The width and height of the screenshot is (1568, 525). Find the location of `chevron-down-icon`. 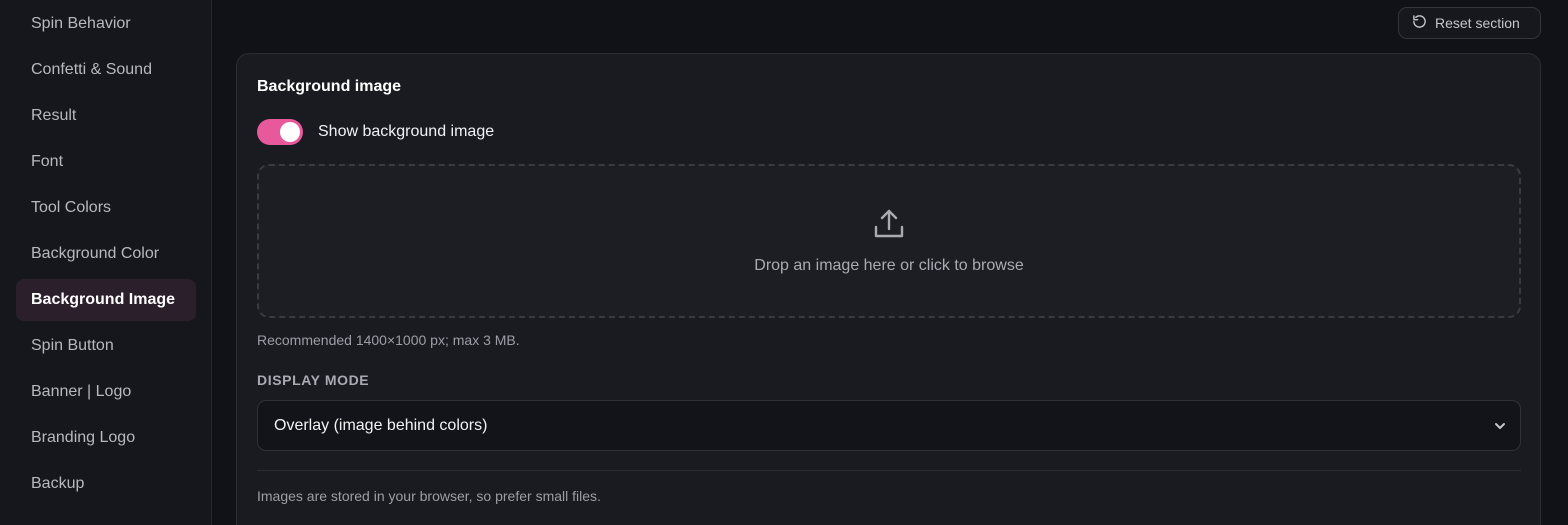

chevron-down-icon is located at coordinates (1500, 426).